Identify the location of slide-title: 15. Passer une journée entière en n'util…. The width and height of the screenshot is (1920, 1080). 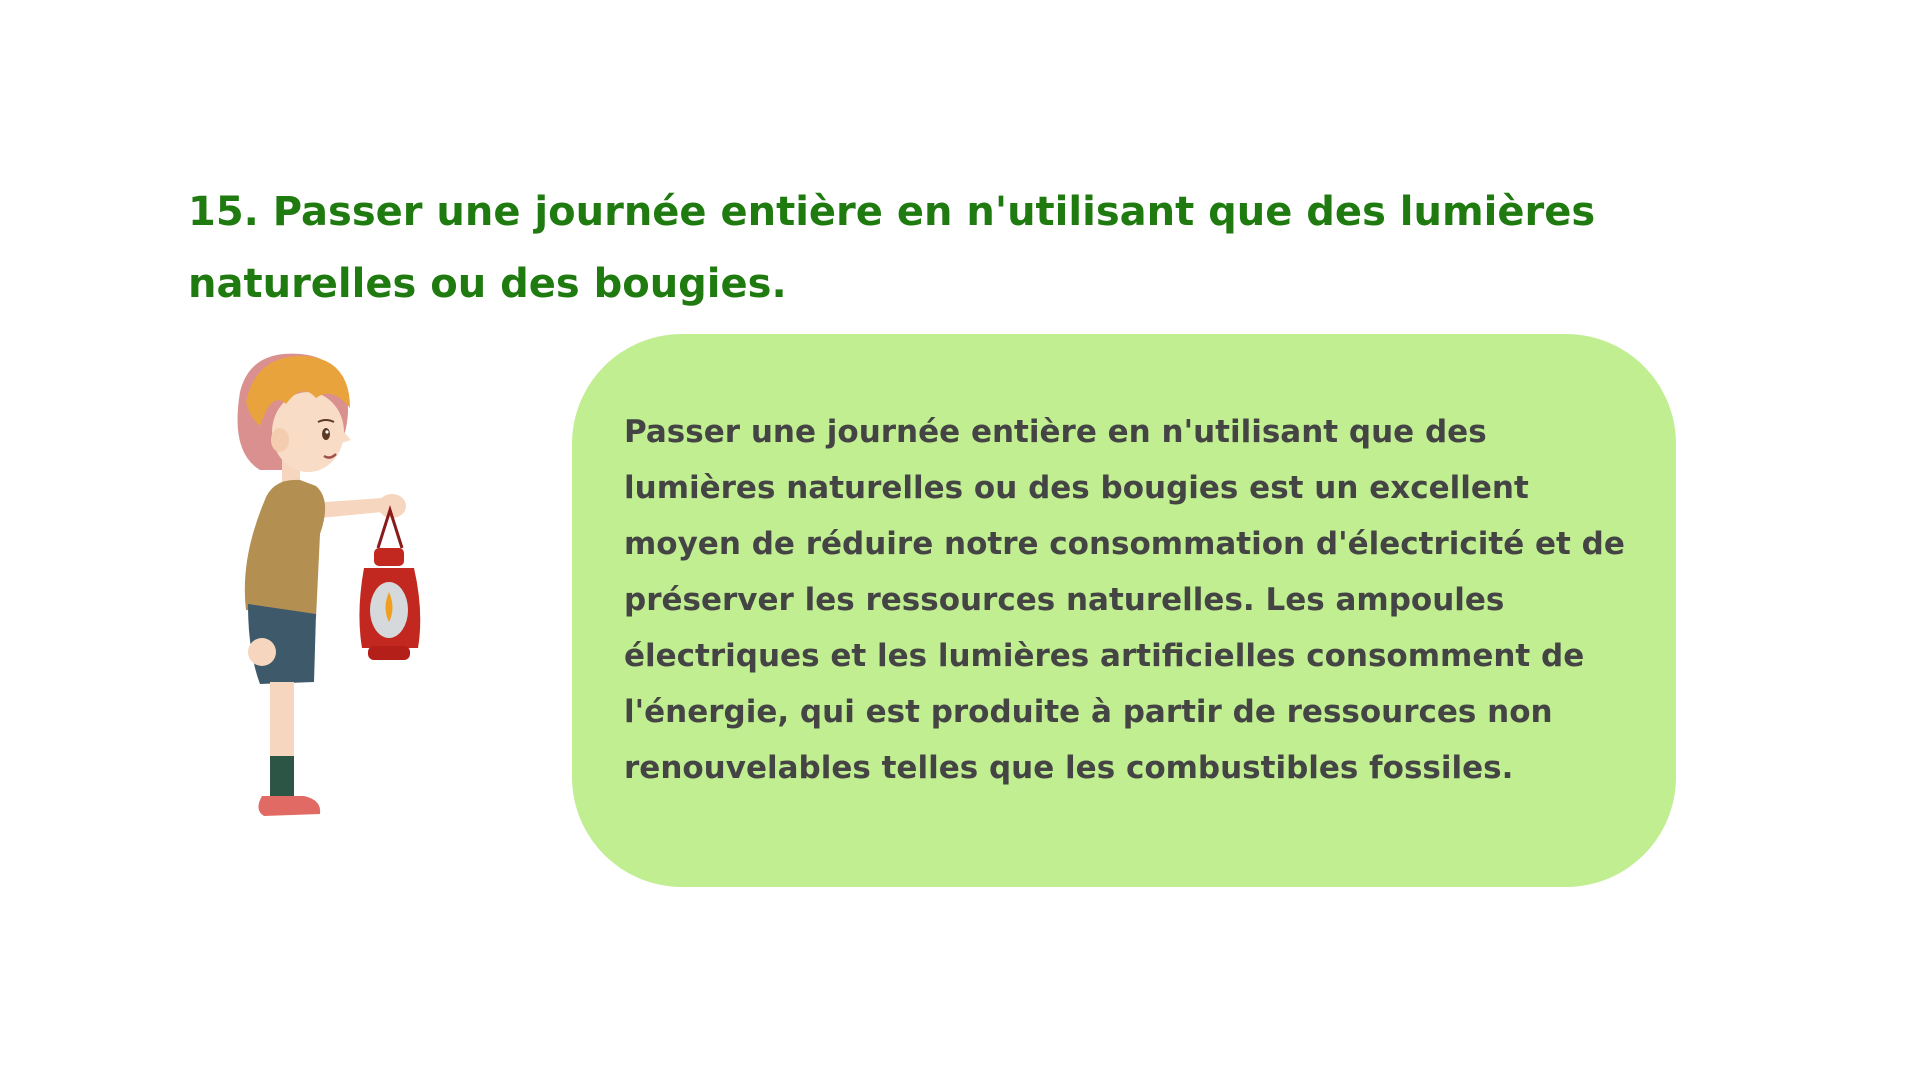
(892, 248).